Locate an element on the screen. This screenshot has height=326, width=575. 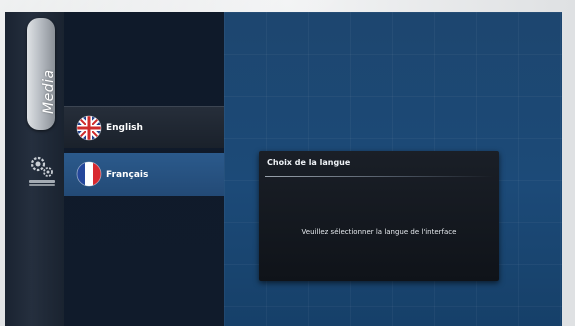
media-tab: Media is located at coordinates (42, 74).